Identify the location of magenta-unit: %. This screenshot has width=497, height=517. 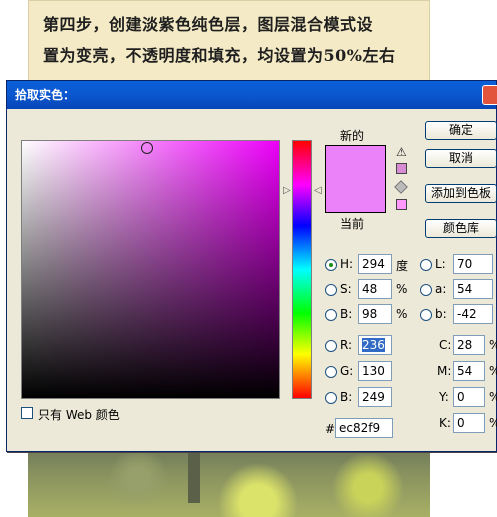
(493, 371).